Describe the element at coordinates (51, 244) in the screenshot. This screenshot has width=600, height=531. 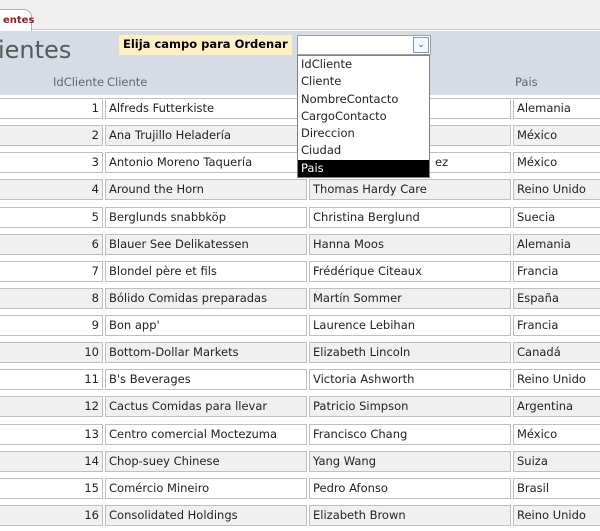
I see `id-field: 6` at that location.